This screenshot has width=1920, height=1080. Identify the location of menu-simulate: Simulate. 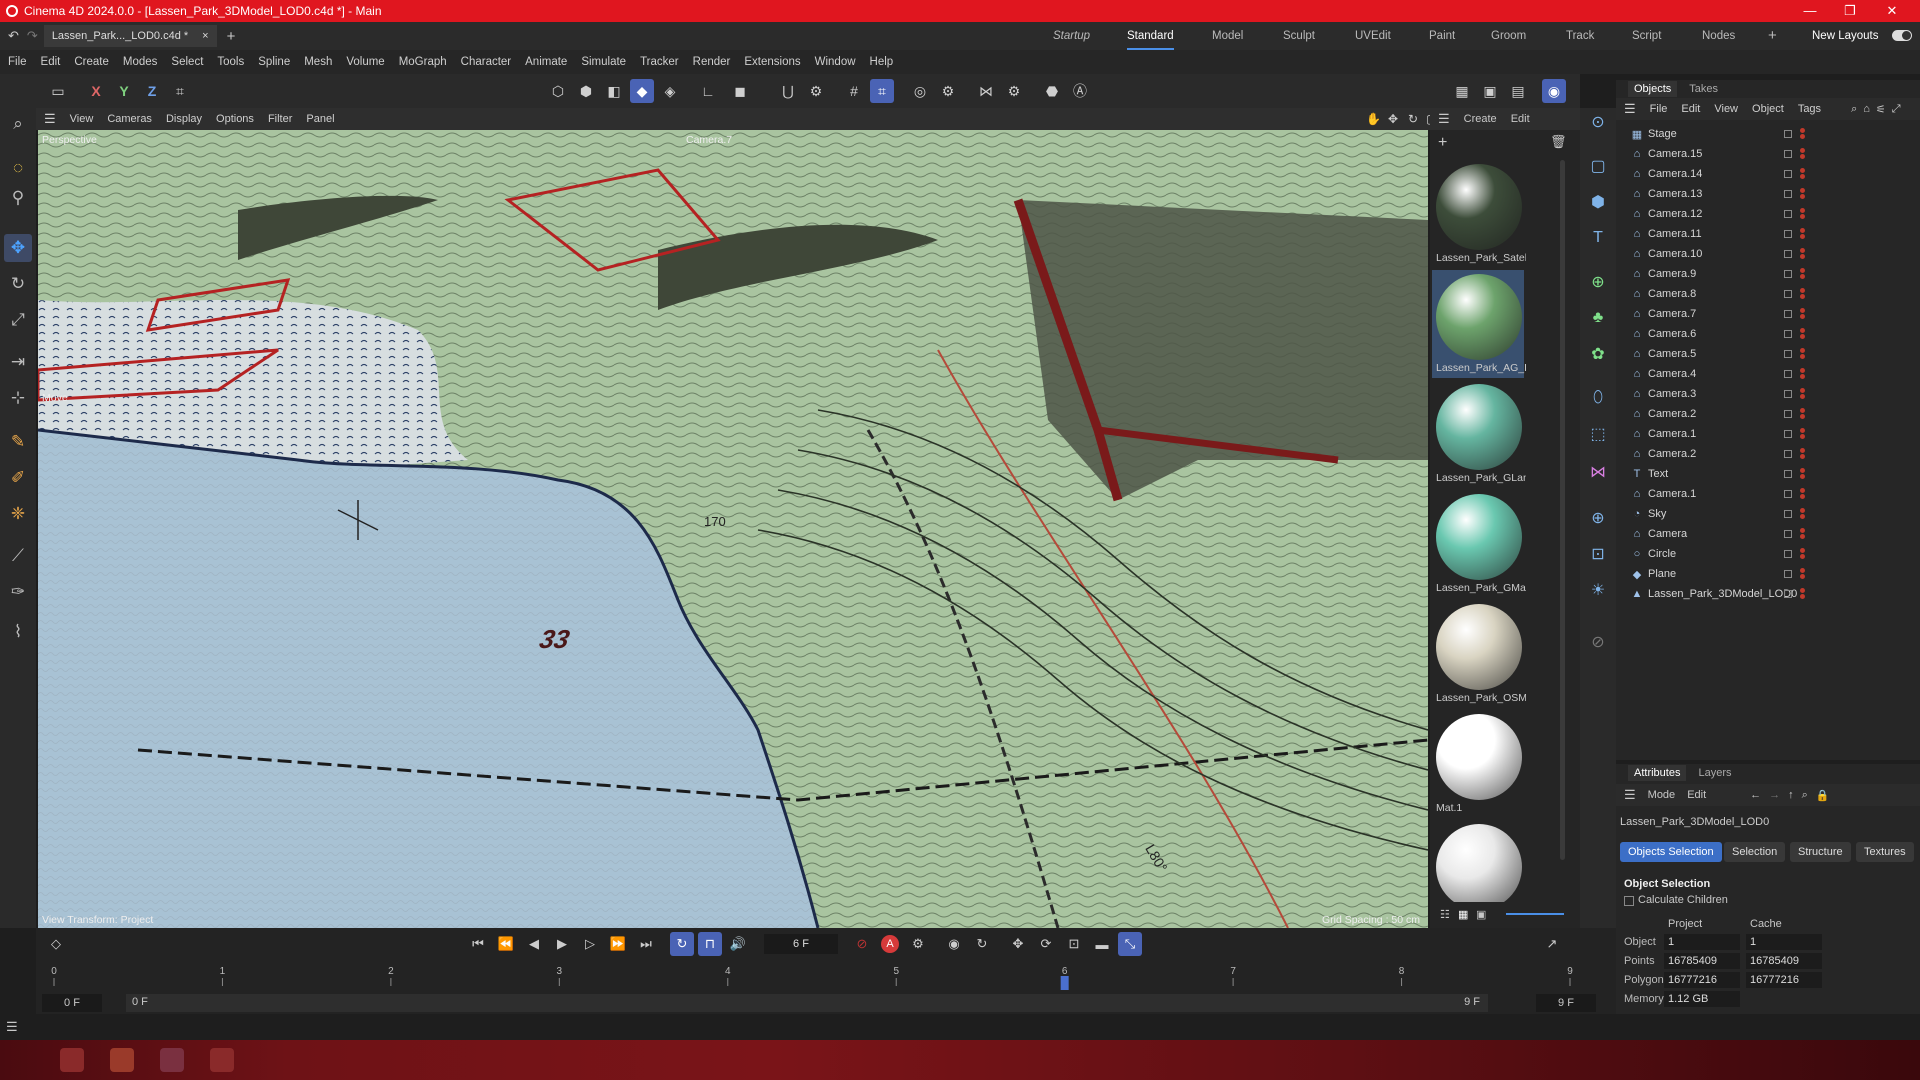
(603, 62).